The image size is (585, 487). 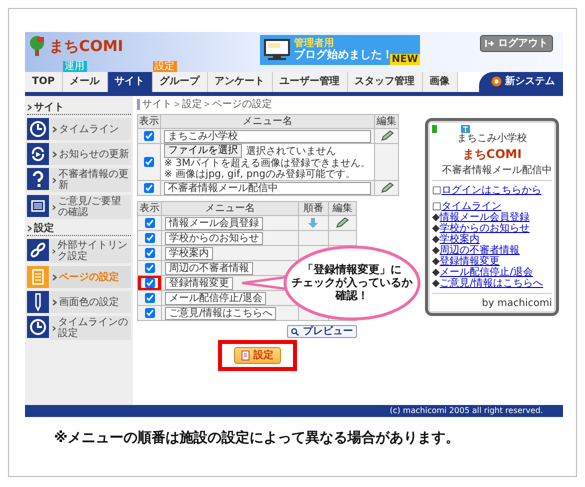 I want to click on text-field: 学校案内, so click(x=189, y=253).